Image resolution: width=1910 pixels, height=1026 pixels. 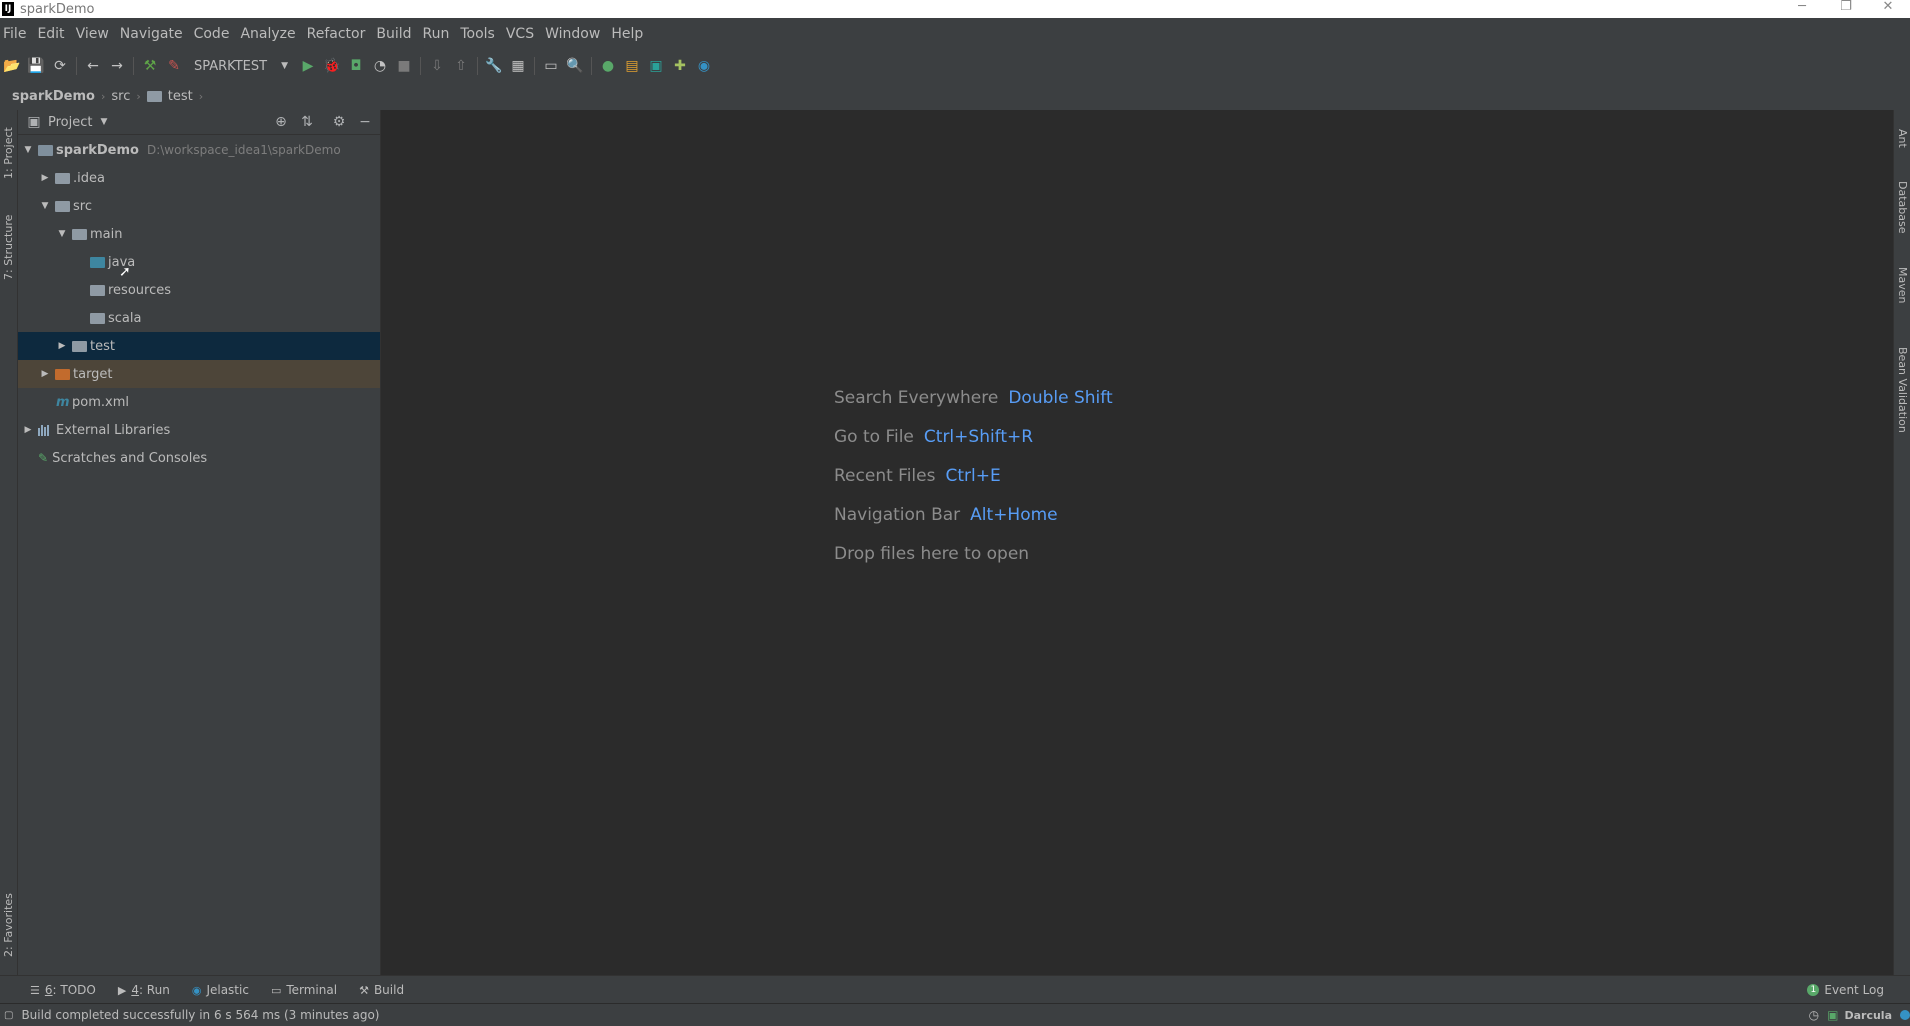 I want to click on source-folder-icon, so click(x=97, y=262).